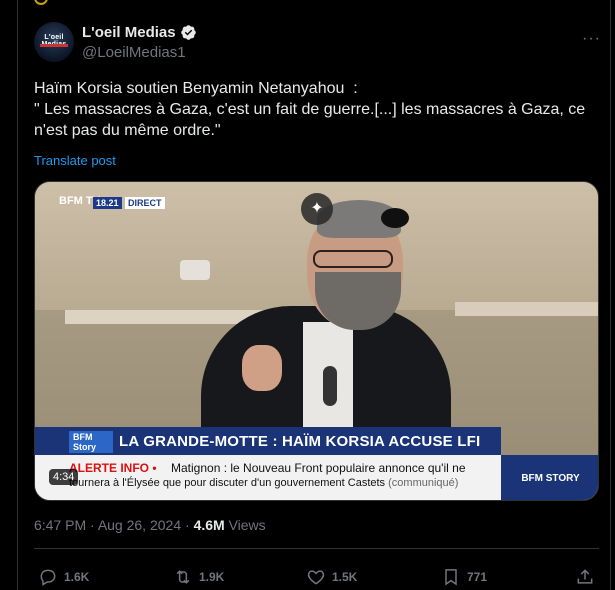 This screenshot has height=590, width=615. I want to click on like-count: 1.5K, so click(345, 577).